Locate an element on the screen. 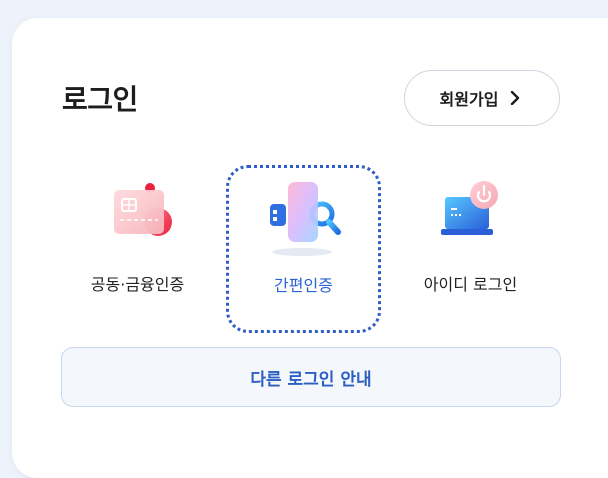  other-login-guide-button: 다른 로그인 안내 is located at coordinates (311, 377).